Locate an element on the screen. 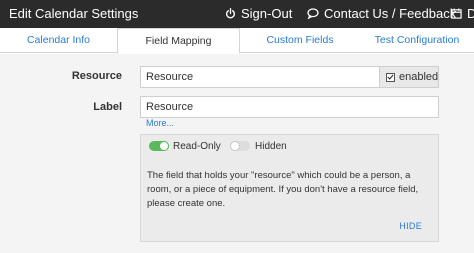 This screenshot has width=474, height=253. resource-enabled-toggle: enabled is located at coordinates (409, 77).